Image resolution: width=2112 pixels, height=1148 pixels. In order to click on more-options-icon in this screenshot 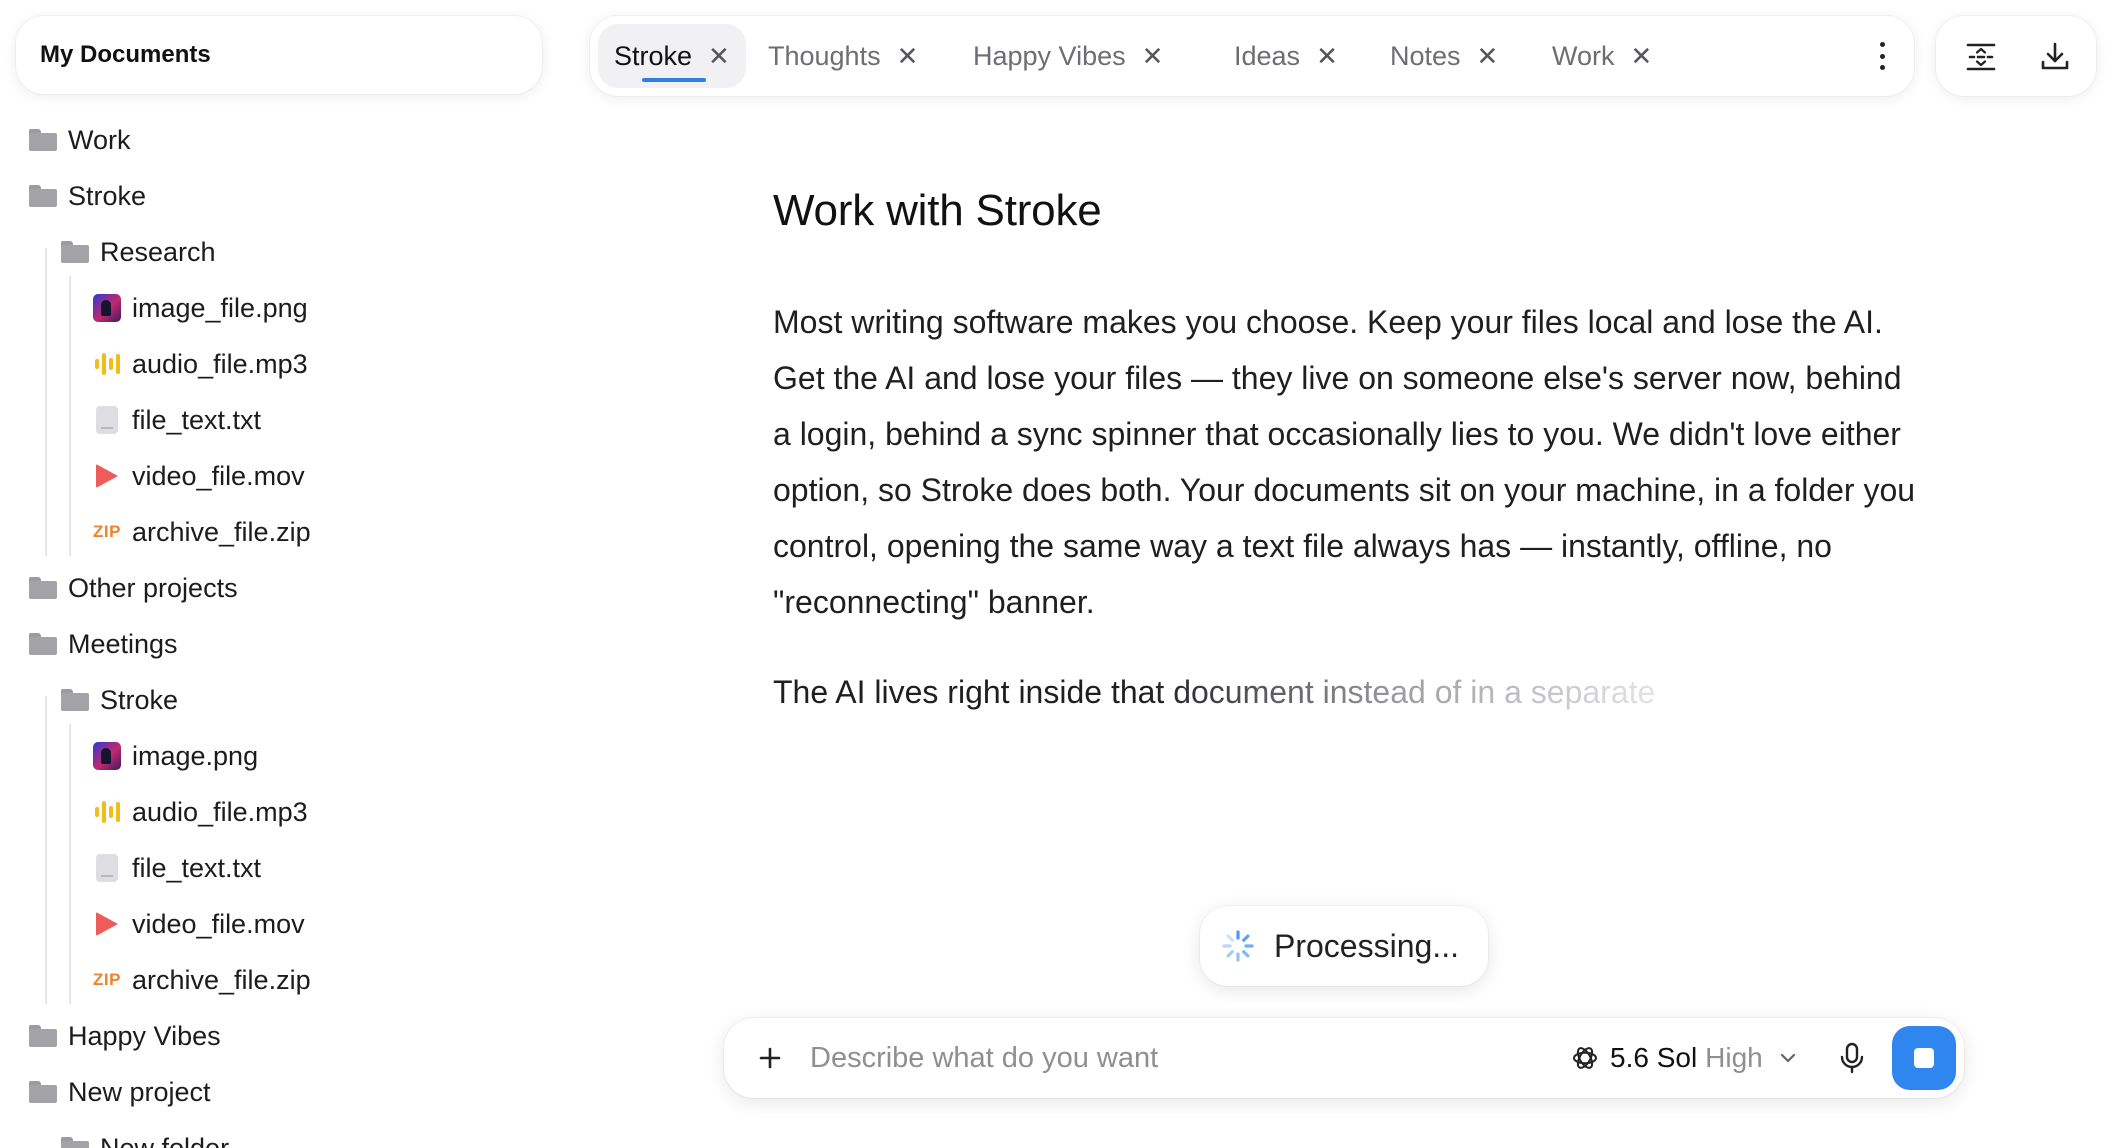, I will do `click(1883, 56)`.